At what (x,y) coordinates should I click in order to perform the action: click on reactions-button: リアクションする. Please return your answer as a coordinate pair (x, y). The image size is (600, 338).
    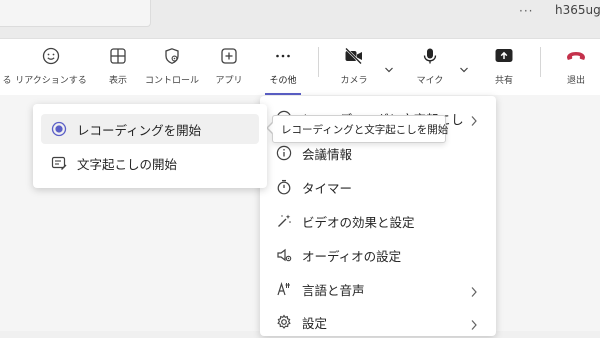
    Looking at the image, I should click on (51, 67).